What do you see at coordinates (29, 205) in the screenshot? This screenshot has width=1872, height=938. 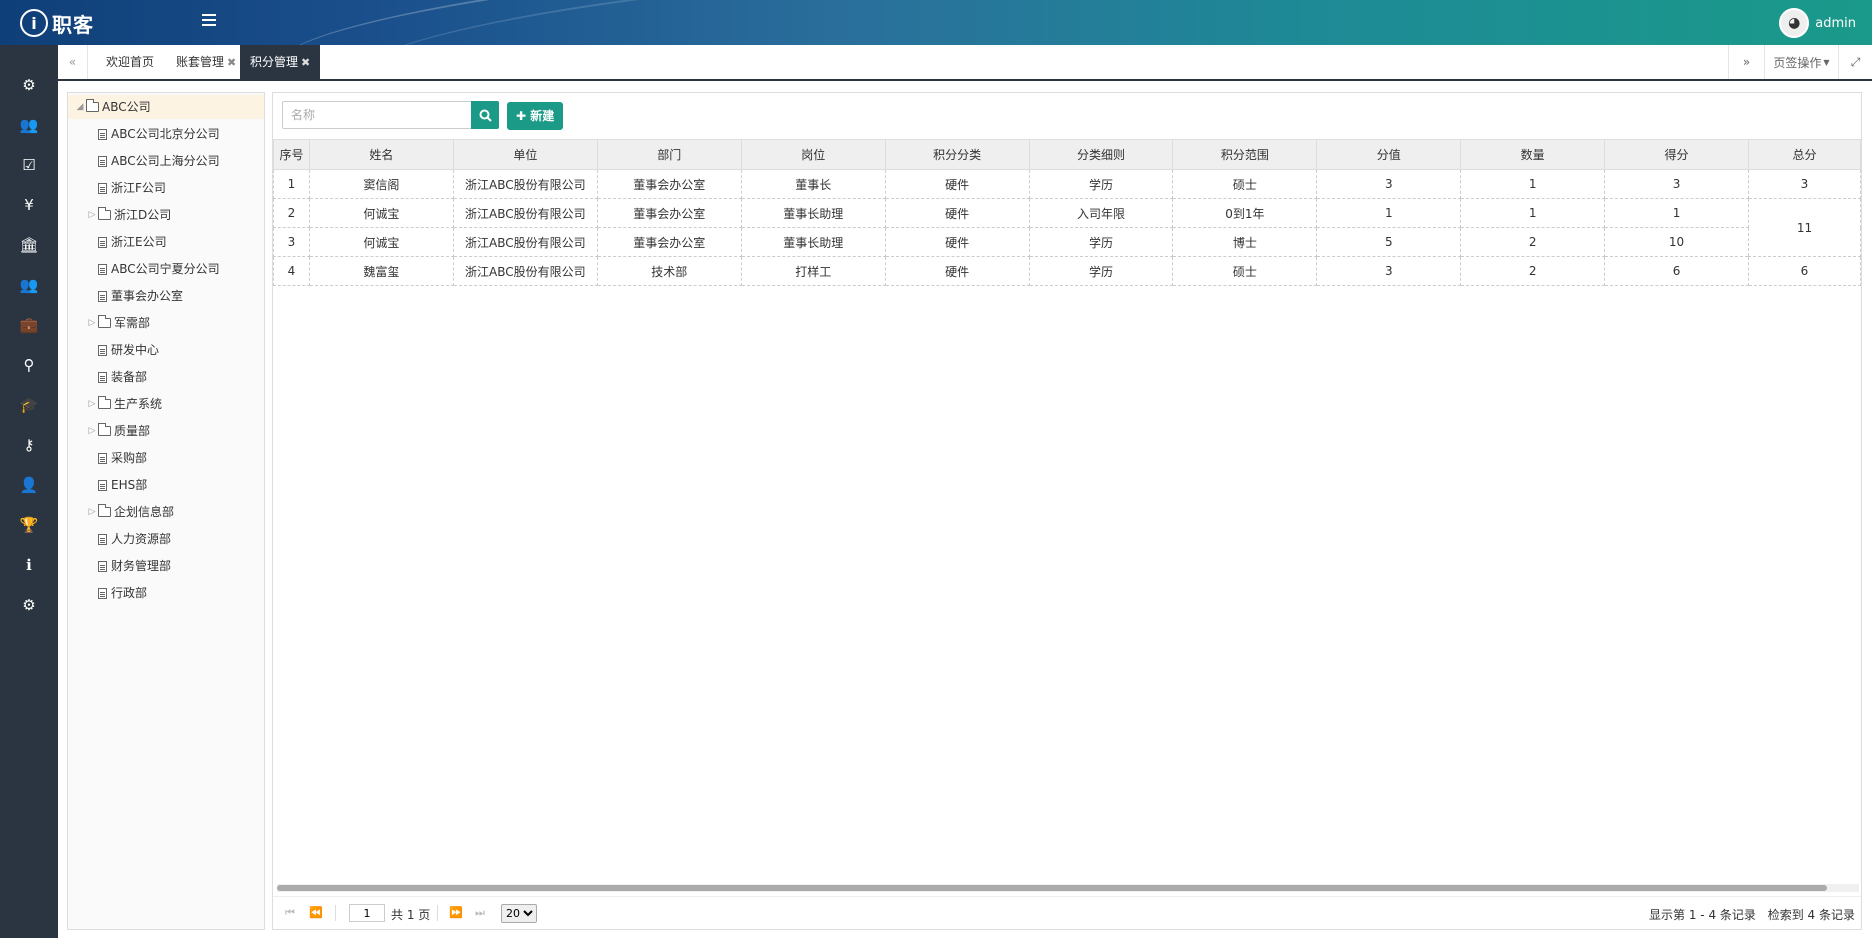 I see `yen-icon: ¥` at bounding box center [29, 205].